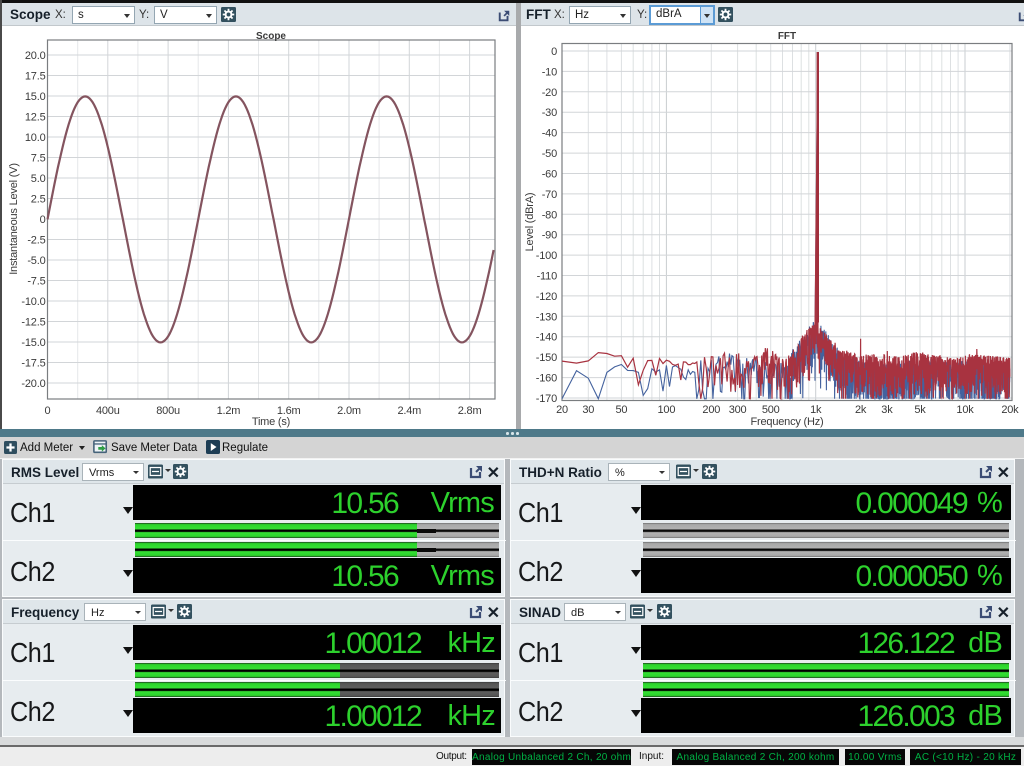  Describe the element at coordinates (14, 219) in the screenshot. I see `svg-text: Instantaneous Level (V)` at that location.